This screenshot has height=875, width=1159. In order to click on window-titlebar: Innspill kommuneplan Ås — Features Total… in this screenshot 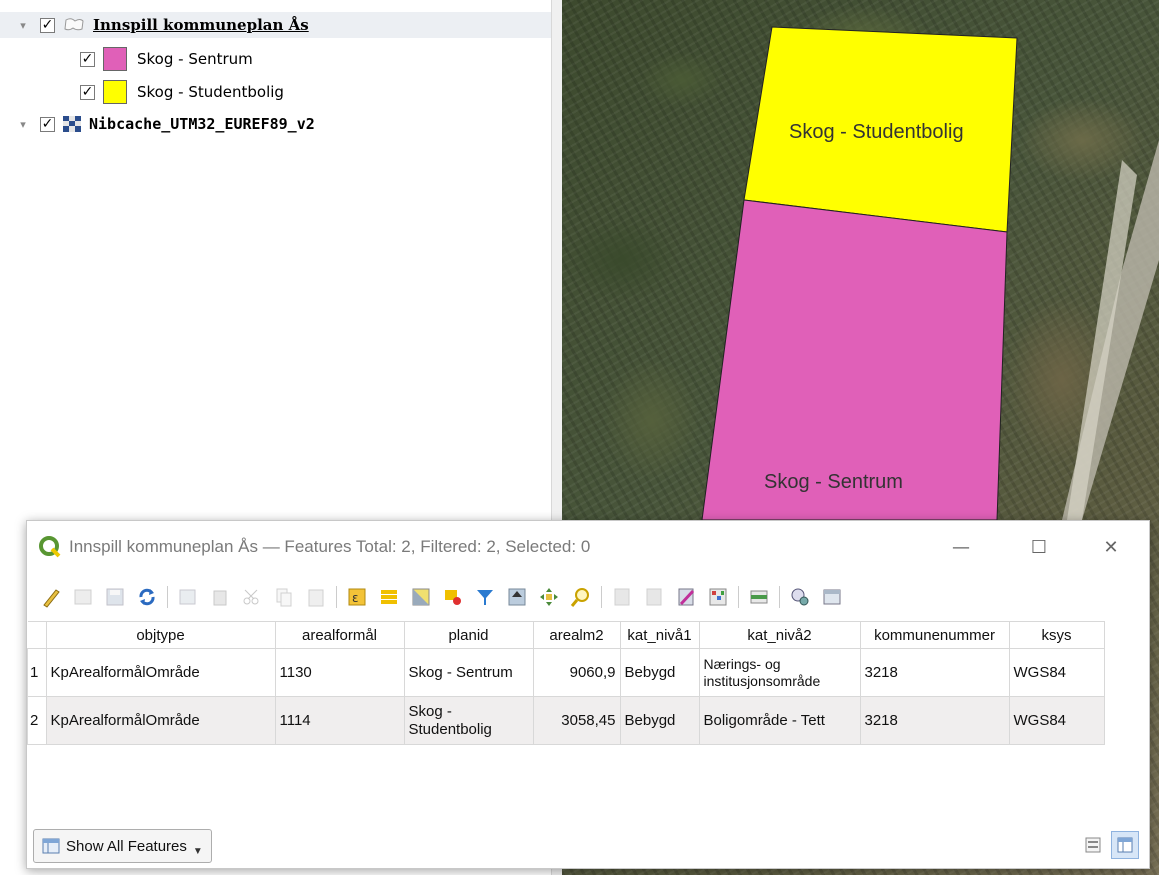, I will do `click(588, 547)`.